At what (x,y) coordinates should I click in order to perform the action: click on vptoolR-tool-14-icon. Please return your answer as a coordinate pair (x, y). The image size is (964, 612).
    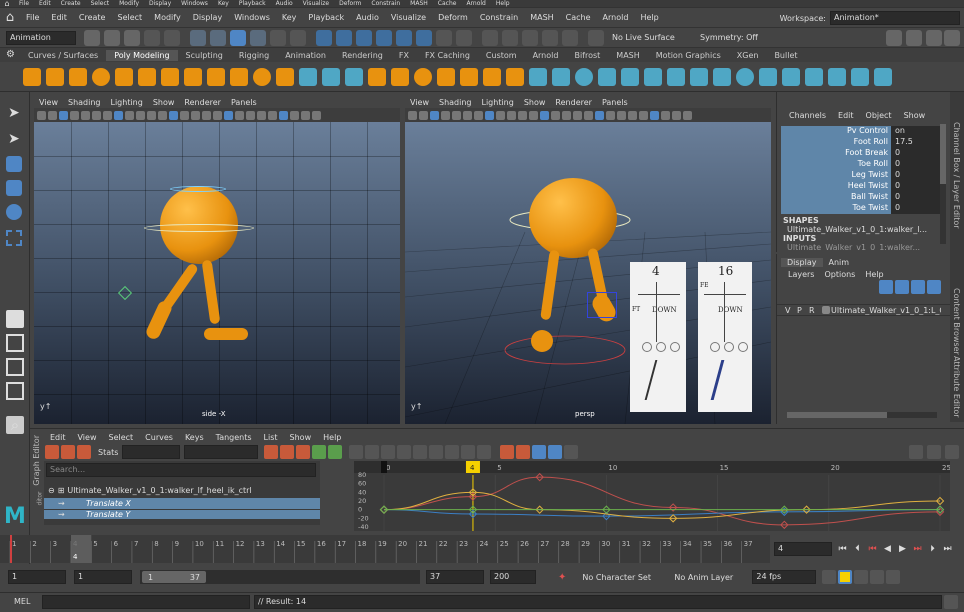
    Looking at the image, I should click on (555, 115).